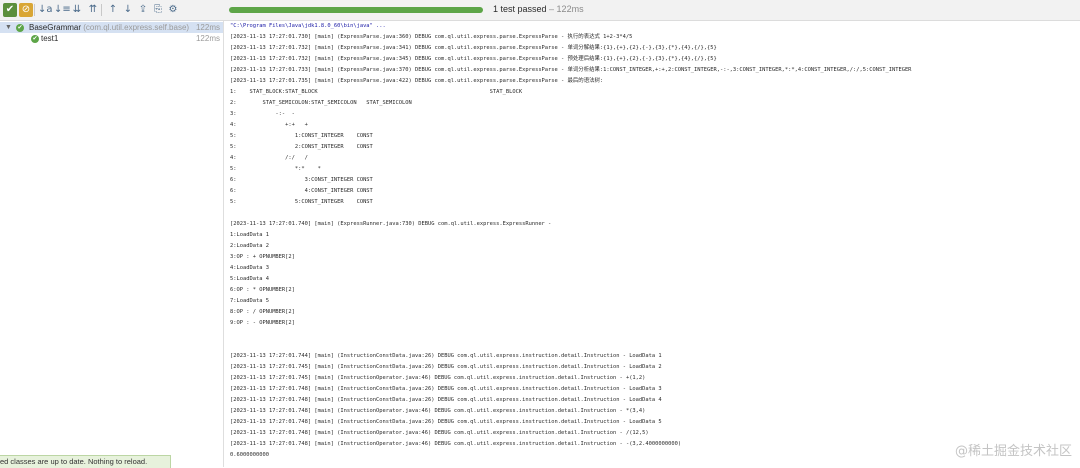 Image resolution: width=1080 pixels, height=468 pixels. What do you see at coordinates (565, 9) in the screenshot?
I see `status-duration: – 122ms` at bounding box center [565, 9].